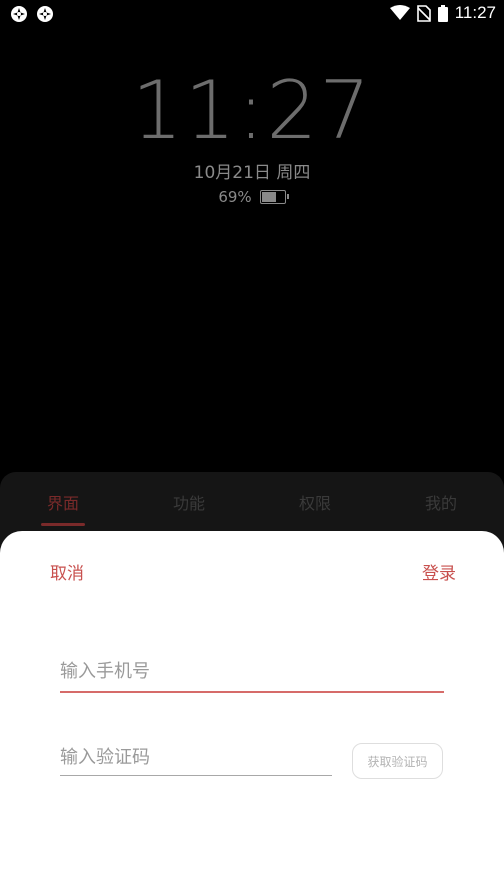 The height and width of the screenshot is (896, 504). What do you see at coordinates (475, 12) in the screenshot?
I see `status-time: 11:27` at bounding box center [475, 12].